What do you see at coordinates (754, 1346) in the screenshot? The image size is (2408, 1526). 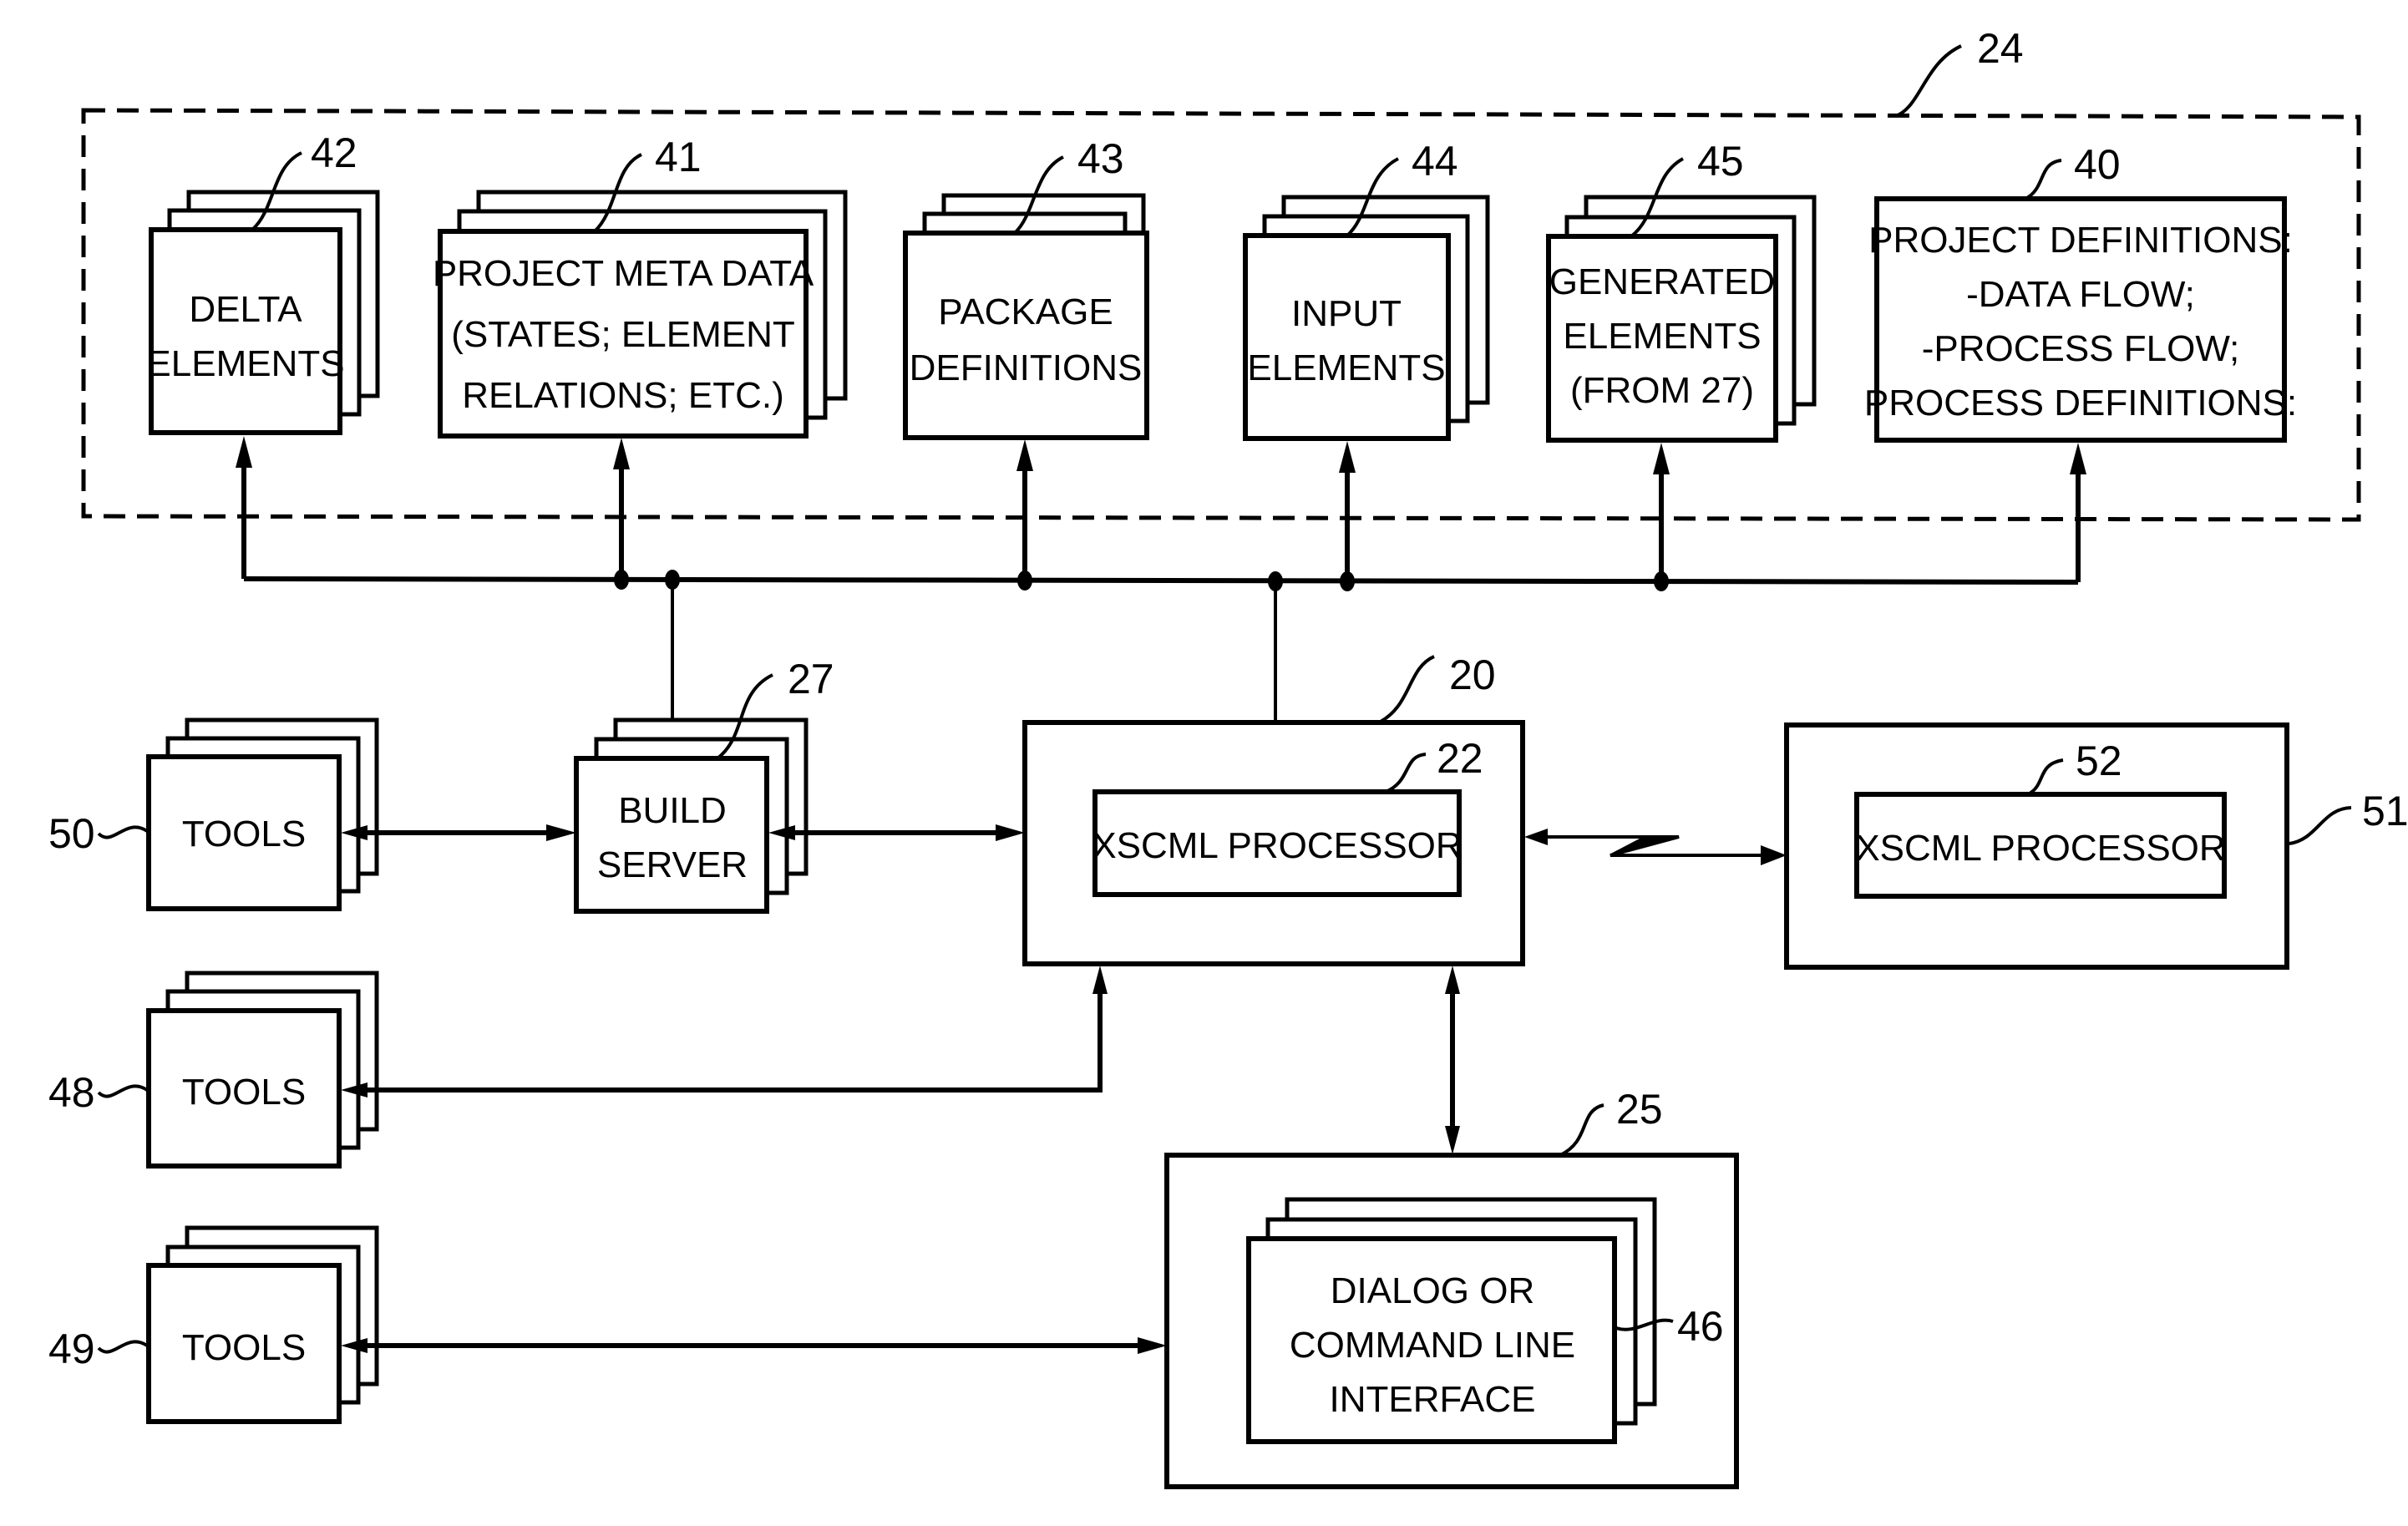 I see `tools-49-to-interface-connector` at bounding box center [754, 1346].